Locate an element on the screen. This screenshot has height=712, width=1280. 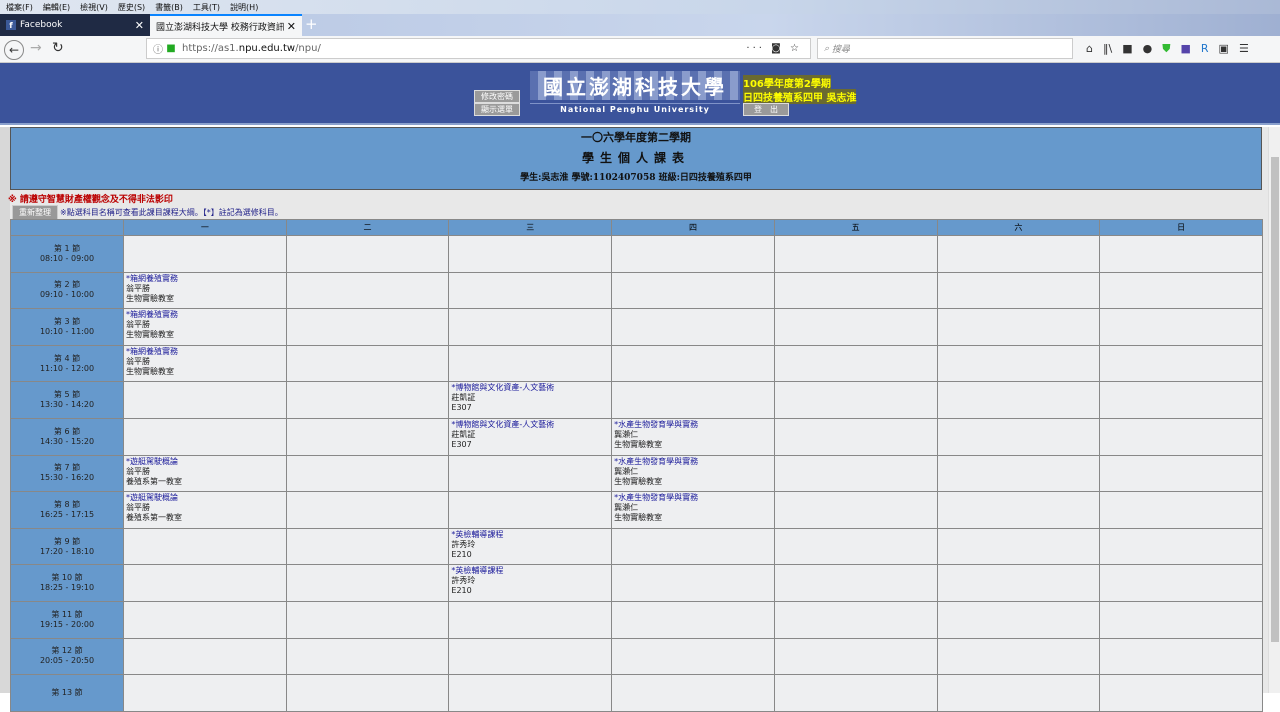
schedule-cell: *箱網養殖實務 翁平勝 生物實驗教室 is located at coordinates (205, 290).